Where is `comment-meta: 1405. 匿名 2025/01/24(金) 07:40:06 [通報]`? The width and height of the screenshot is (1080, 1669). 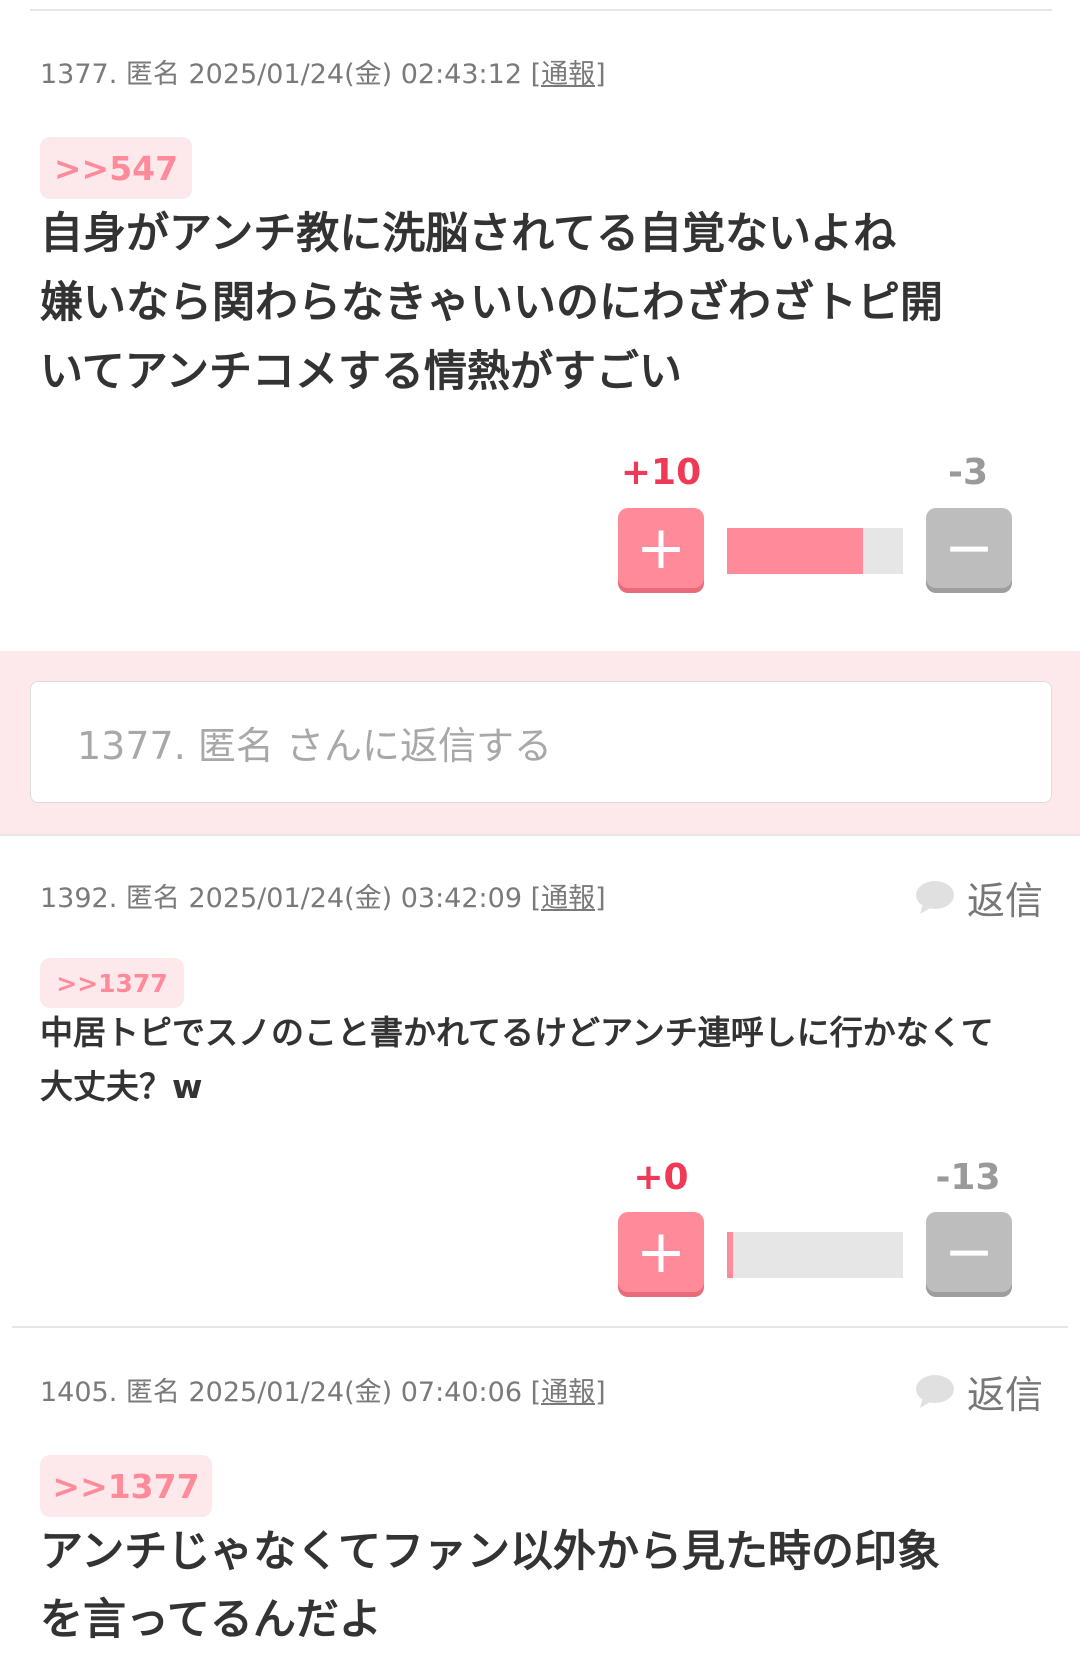 comment-meta: 1405. 匿名 2025/01/24(金) 07:40:06 [通報] is located at coordinates (323, 1389).